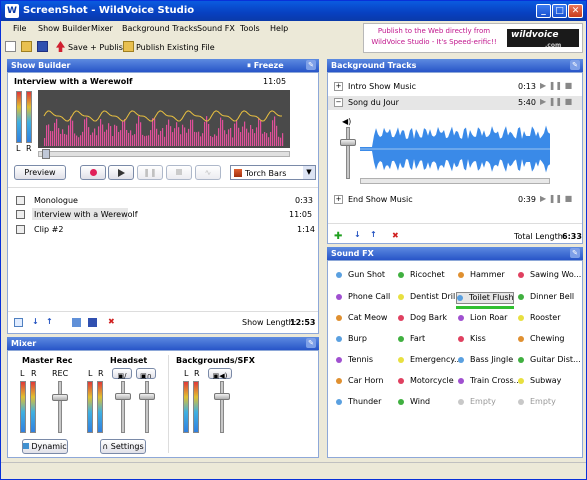 The image size is (587, 480). What do you see at coordinates (222, 396) in the screenshot?
I see `bg-fader-knob` at bounding box center [222, 396].